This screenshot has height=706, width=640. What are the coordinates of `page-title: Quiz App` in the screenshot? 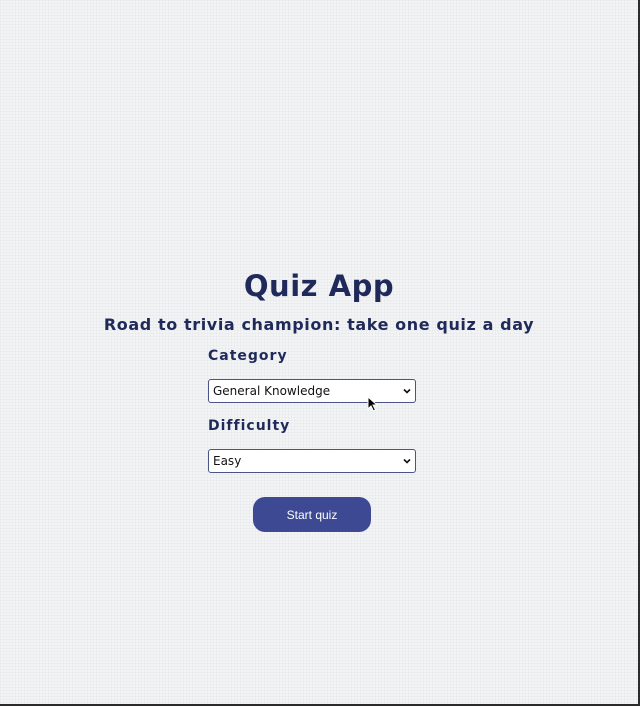 It's located at (319, 286).